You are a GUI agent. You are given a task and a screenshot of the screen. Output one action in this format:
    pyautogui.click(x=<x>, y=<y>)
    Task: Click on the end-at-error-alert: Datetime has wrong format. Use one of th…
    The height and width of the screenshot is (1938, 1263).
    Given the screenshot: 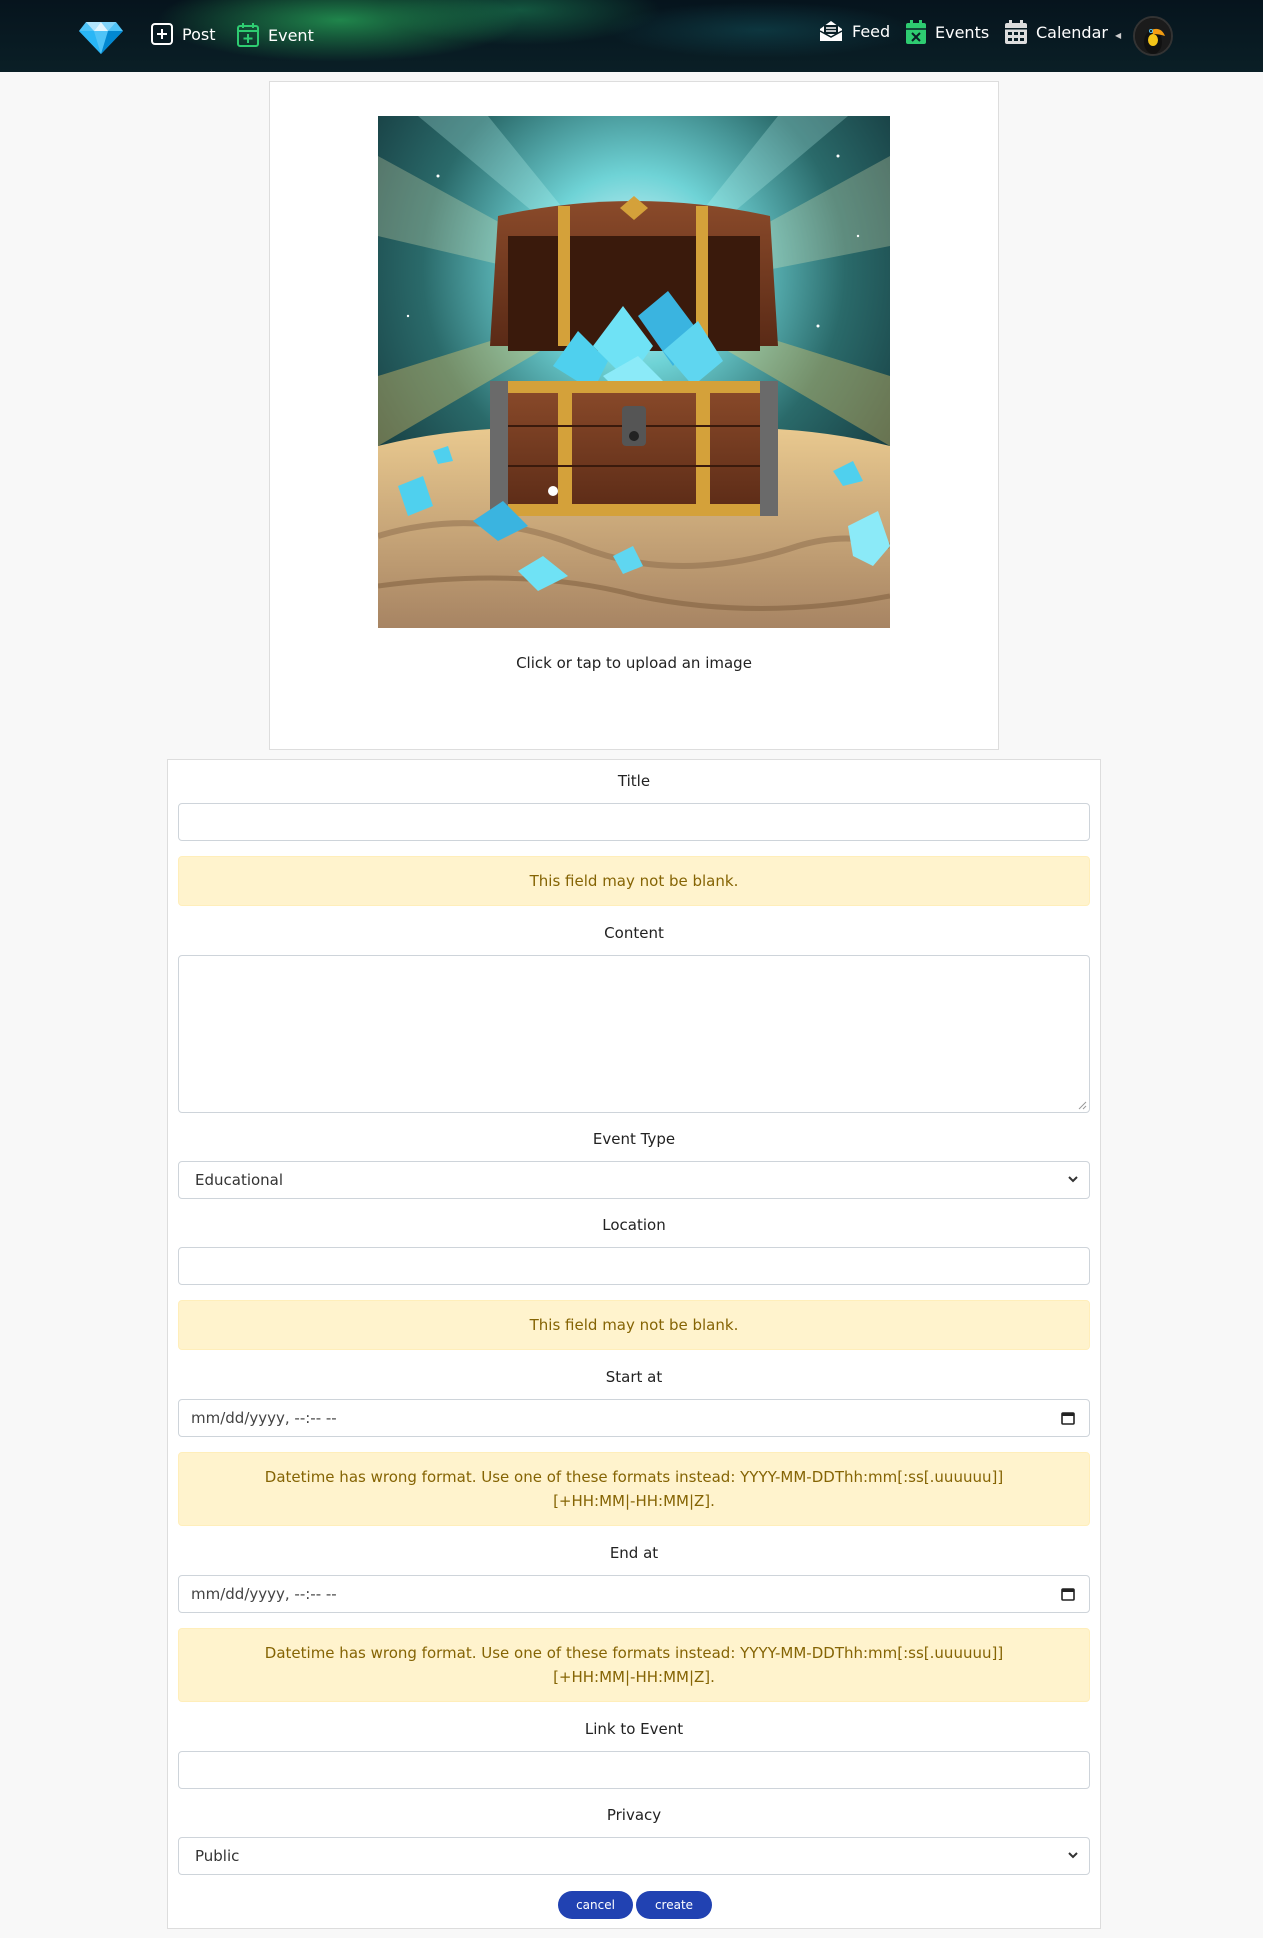 What is the action you would take?
    pyautogui.click(x=634, y=1665)
    